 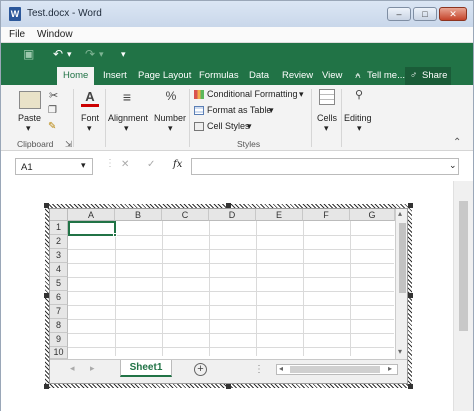 What do you see at coordinates (59, 340) in the screenshot?
I see `row-header-9: 9` at bounding box center [59, 340].